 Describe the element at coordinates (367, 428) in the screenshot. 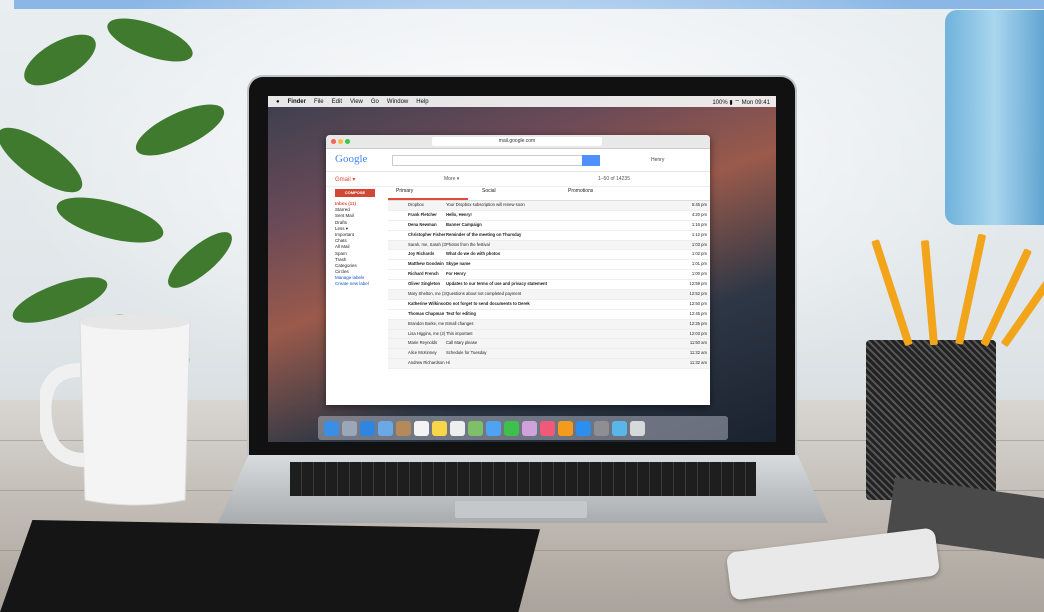

I see `safari-icon` at that location.